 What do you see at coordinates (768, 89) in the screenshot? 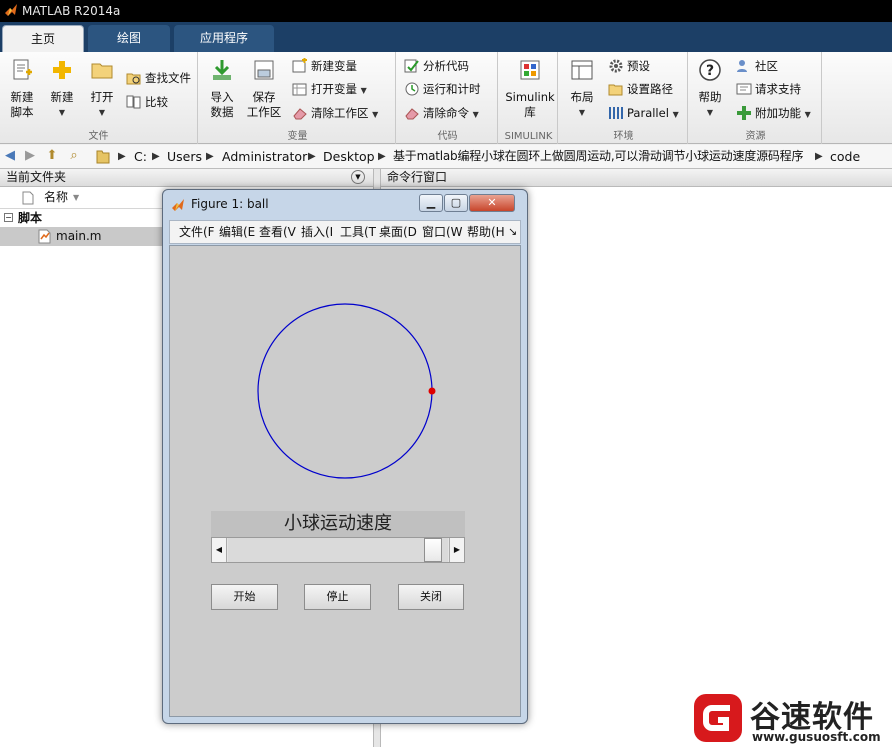
I see `request-support-button: 请求支持` at bounding box center [768, 89].